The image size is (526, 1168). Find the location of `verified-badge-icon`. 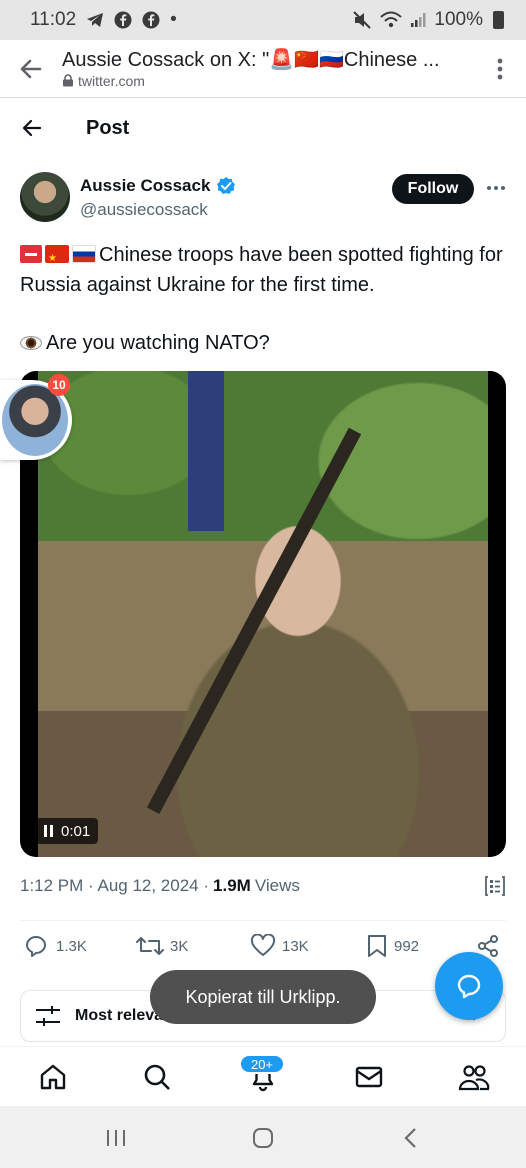

verified-badge-icon is located at coordinates (226, 185).